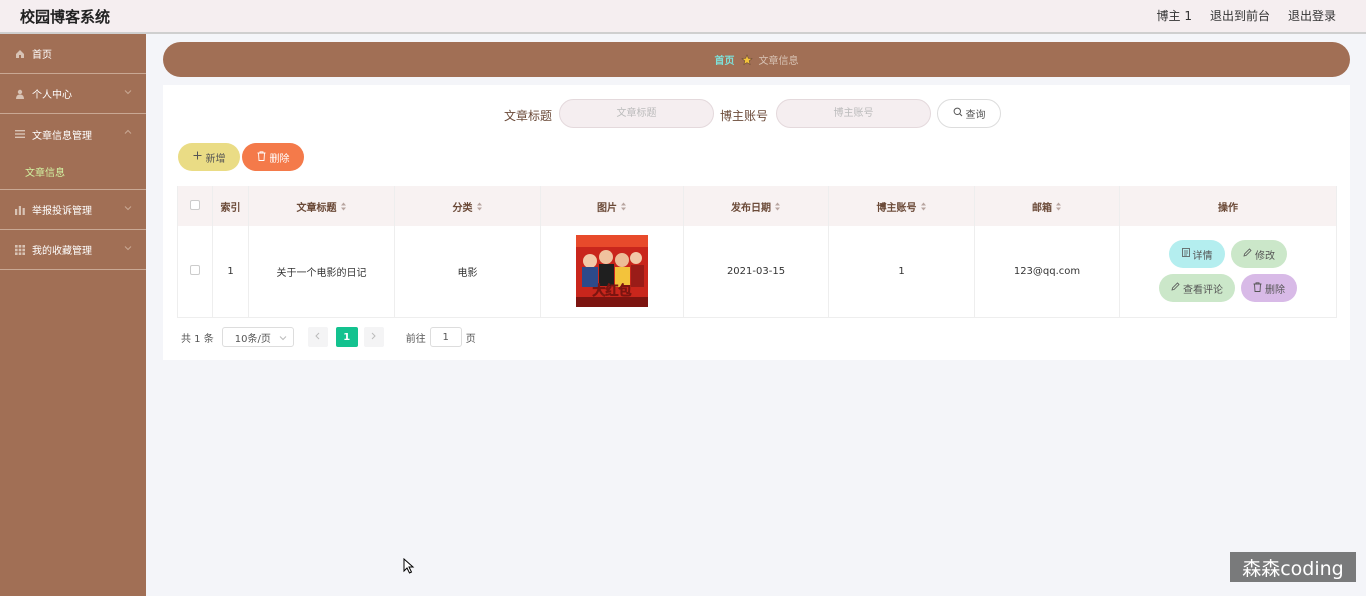 The height and width of the screenshot is (596, 1366). I want to click on query-button-label: 查询, so click(975, 115).